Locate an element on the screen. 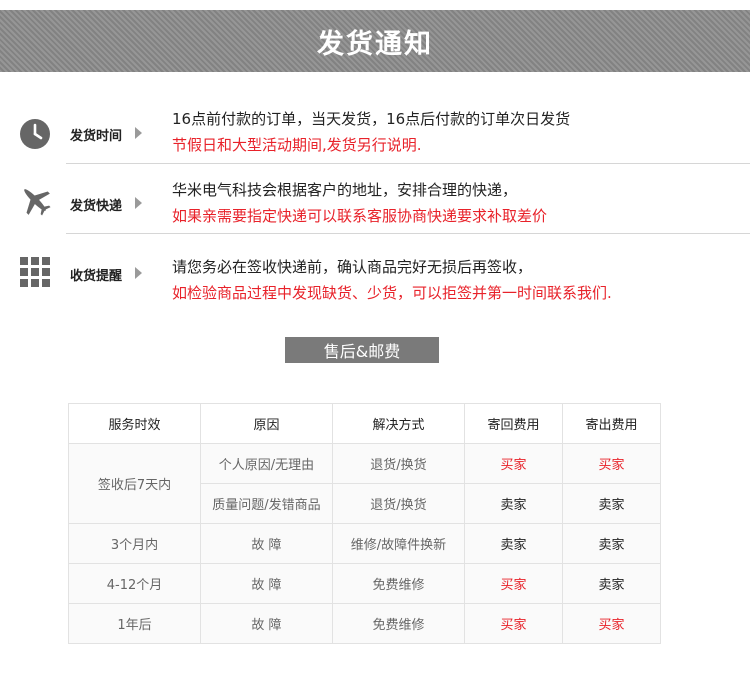 This screenshot has height=676, width=750. column-header: 寄回费用 is located at coordinates (513, 423).